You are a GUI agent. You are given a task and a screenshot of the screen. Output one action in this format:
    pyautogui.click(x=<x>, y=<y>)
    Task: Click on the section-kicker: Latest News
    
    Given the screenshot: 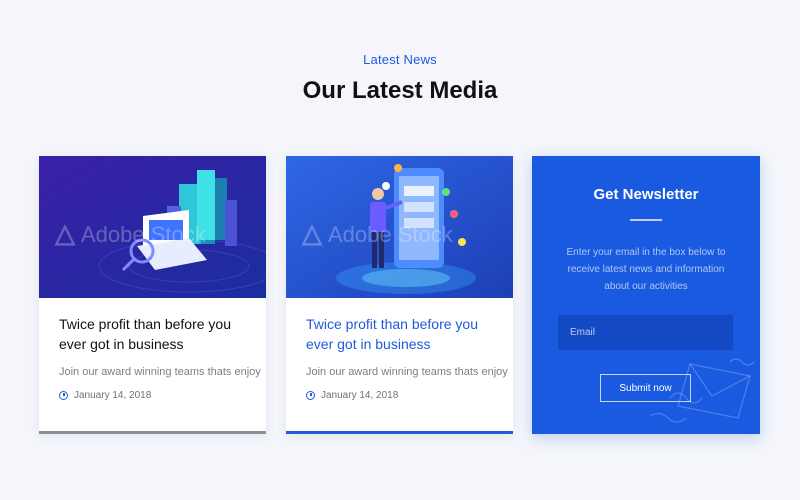 What is the action you would take?
    pyautogui.click(x=400, y=59)
    